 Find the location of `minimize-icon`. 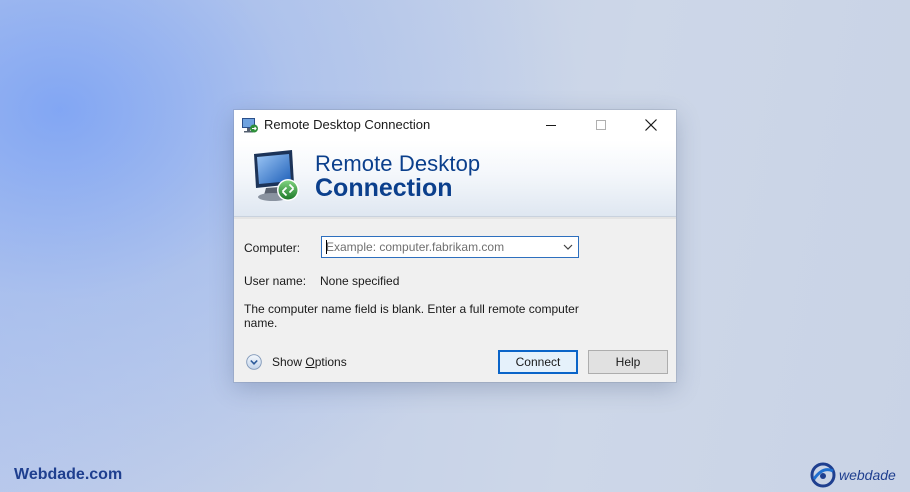

minimize-icon is located at coordinates (551, 125).